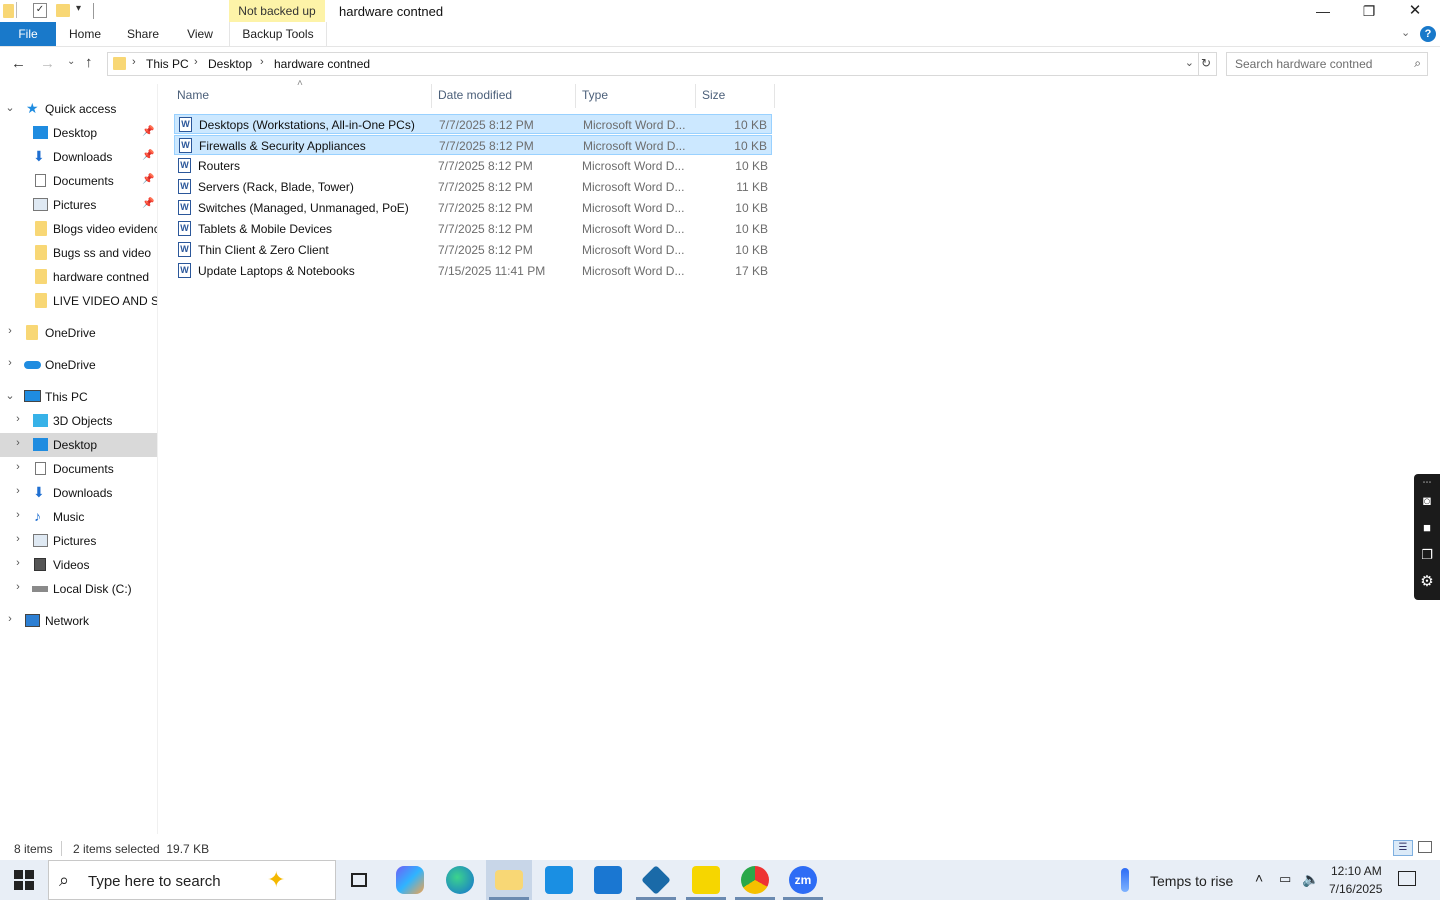 This screenshot has height=900, width=1440. What do you see at coordinates (1427, 482) in the screenshot?
I see `more-dots-icon: ⋯` at bounding box center [1427, 482].